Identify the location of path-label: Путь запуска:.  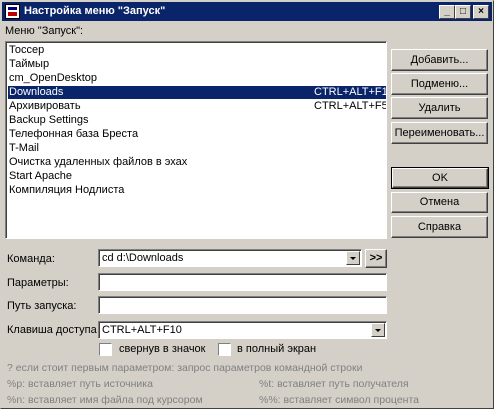
(42, 306).